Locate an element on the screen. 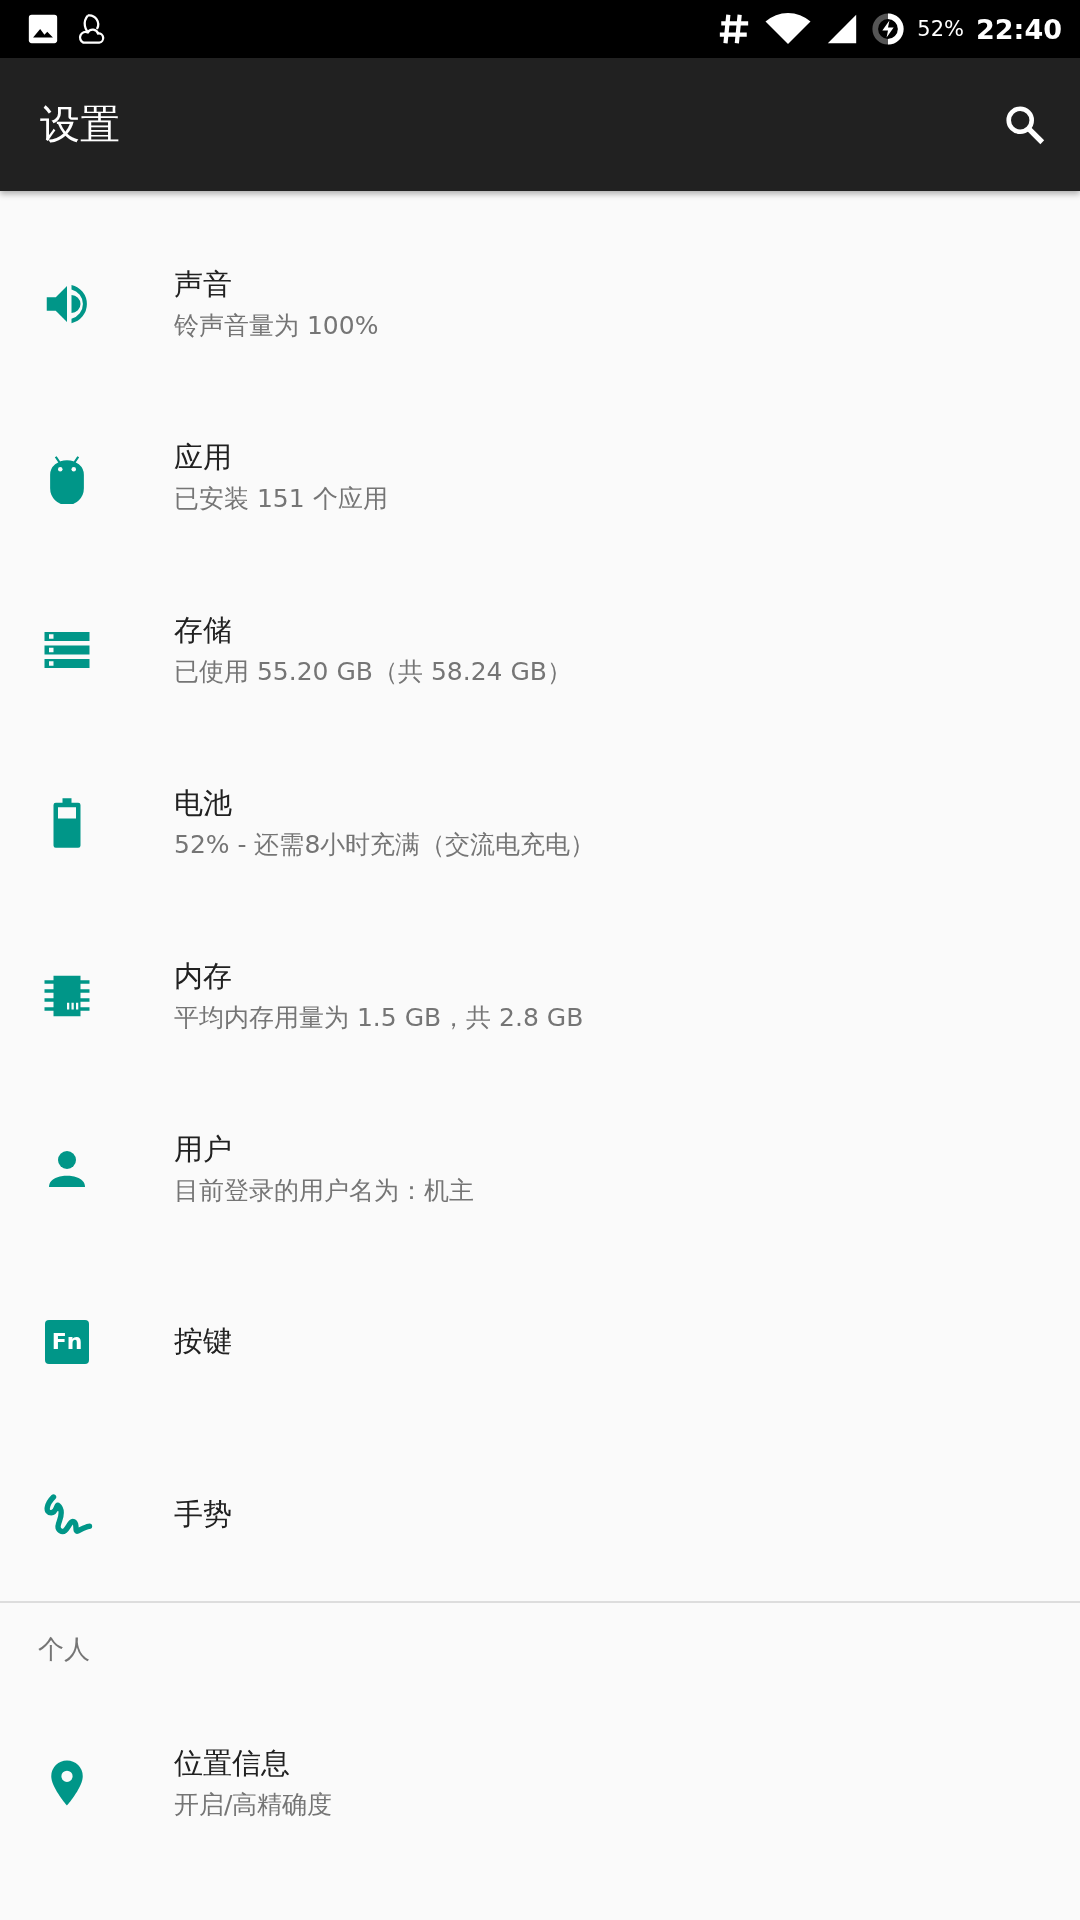  item-title: 内存 is located at coordinates (203, 976).